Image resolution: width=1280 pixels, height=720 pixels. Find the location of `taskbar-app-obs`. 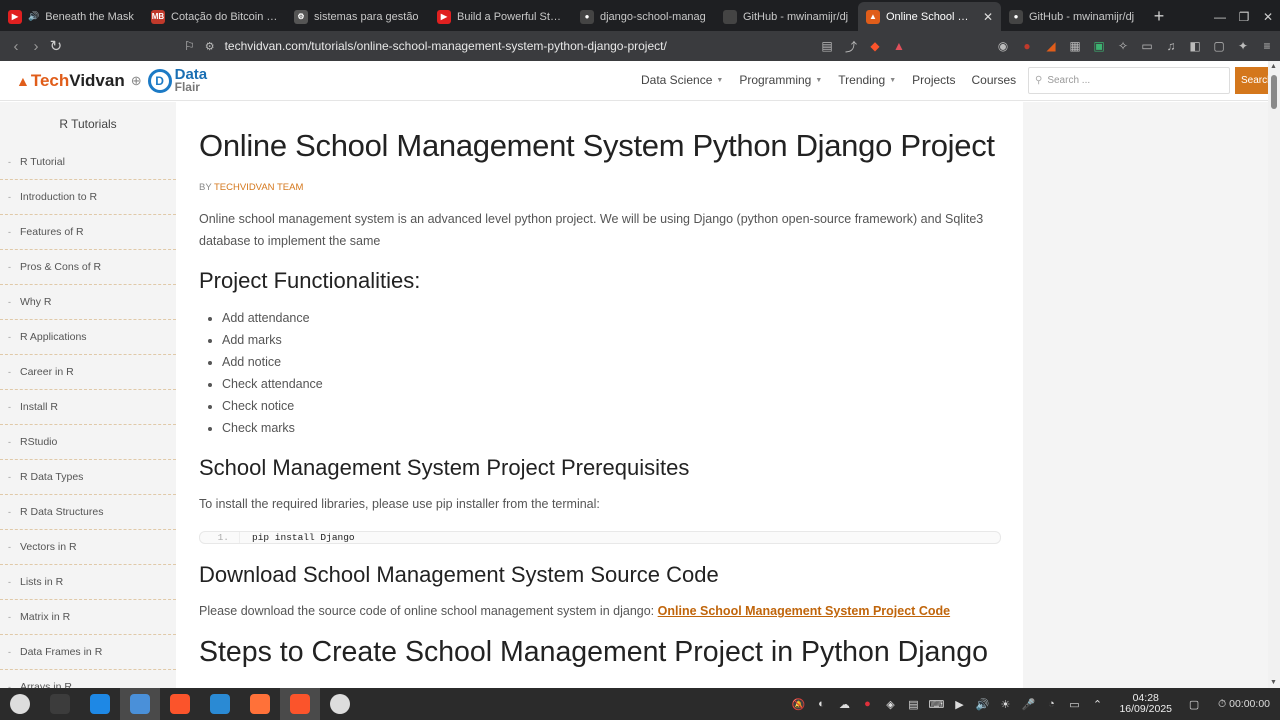

taskbar-app-obs is located at coordinates (340, 704).